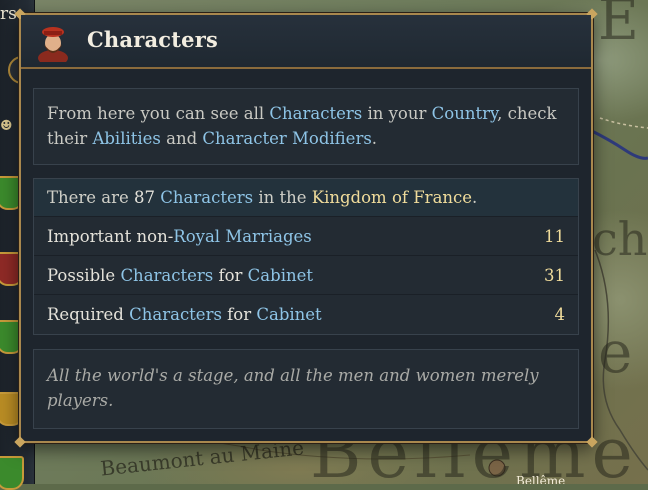  I want to click on country-name: Kingdom of France, so click(392, 197).